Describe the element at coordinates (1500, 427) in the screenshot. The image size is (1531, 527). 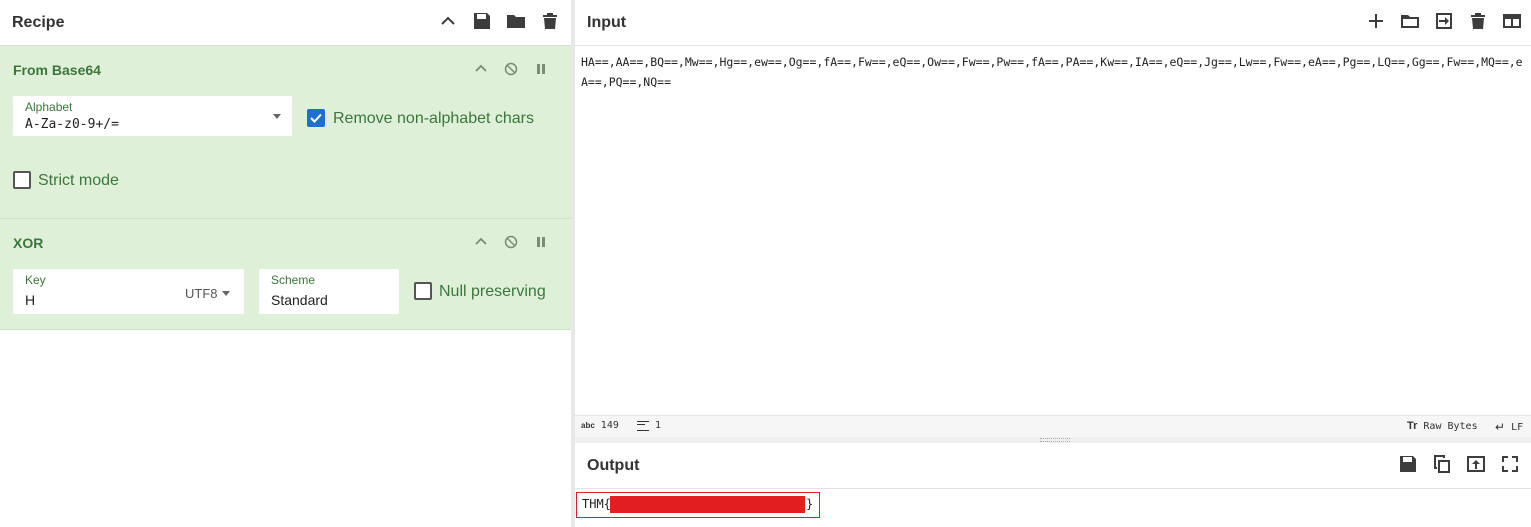
I see `return-arrow-icon: ↵` at that location.